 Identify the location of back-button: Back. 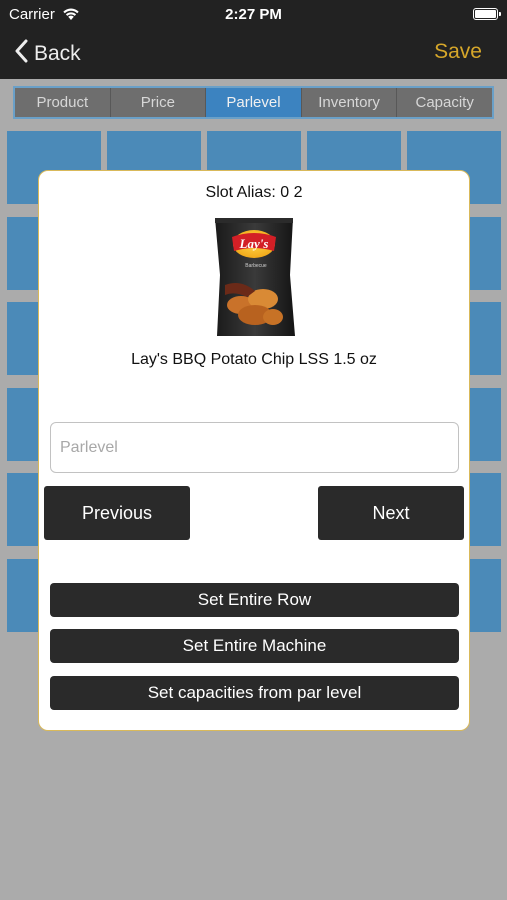
(47, 54).